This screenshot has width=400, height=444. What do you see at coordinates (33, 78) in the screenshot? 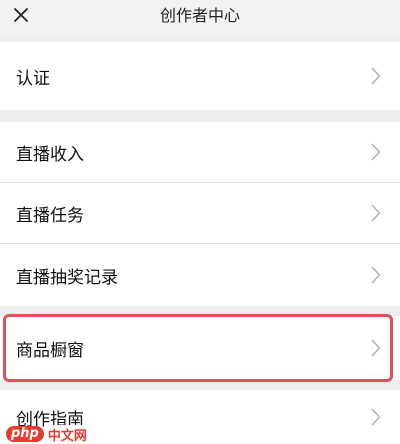
I see `menu-item-label: 认证` at bounding box center [33, 78].